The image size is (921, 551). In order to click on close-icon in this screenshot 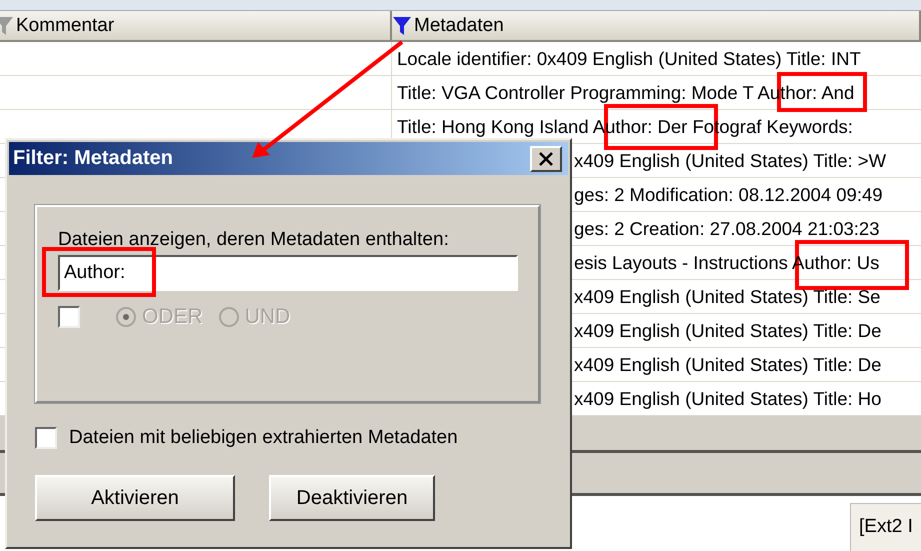, I will do `click(546, 159)`.